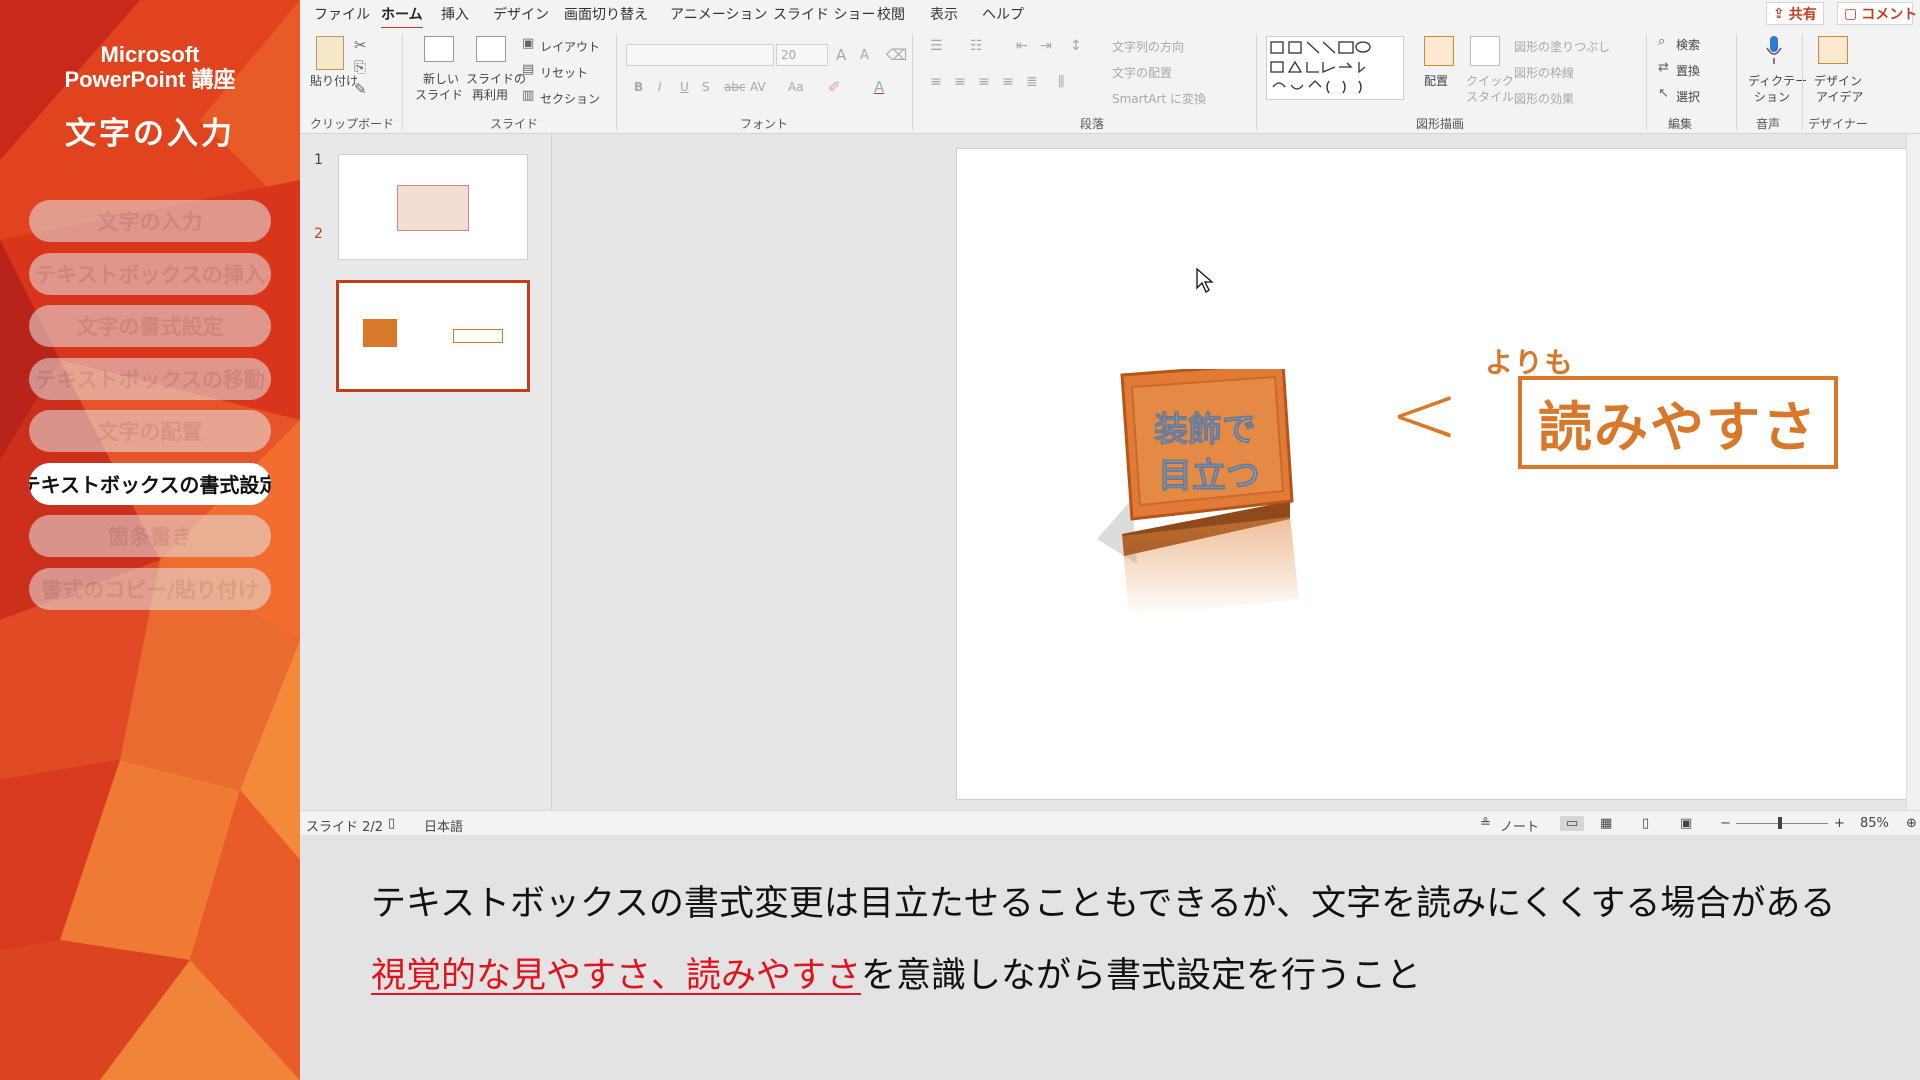 The image size is (1920, 1080). I want to click on increase-indent-icon: ⇥, so click(1046, 46).